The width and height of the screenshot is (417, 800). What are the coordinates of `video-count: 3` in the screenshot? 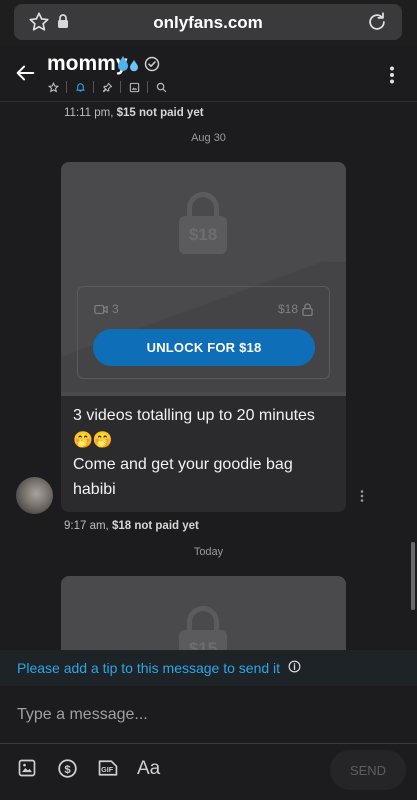 It's located at (106, 309).